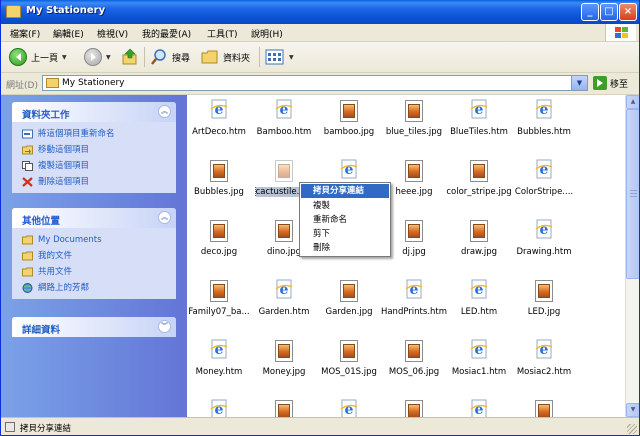 This screenshot has width=640, height=436. I want to click on file-item: e BlueTiles.htm, so click(479, 127).